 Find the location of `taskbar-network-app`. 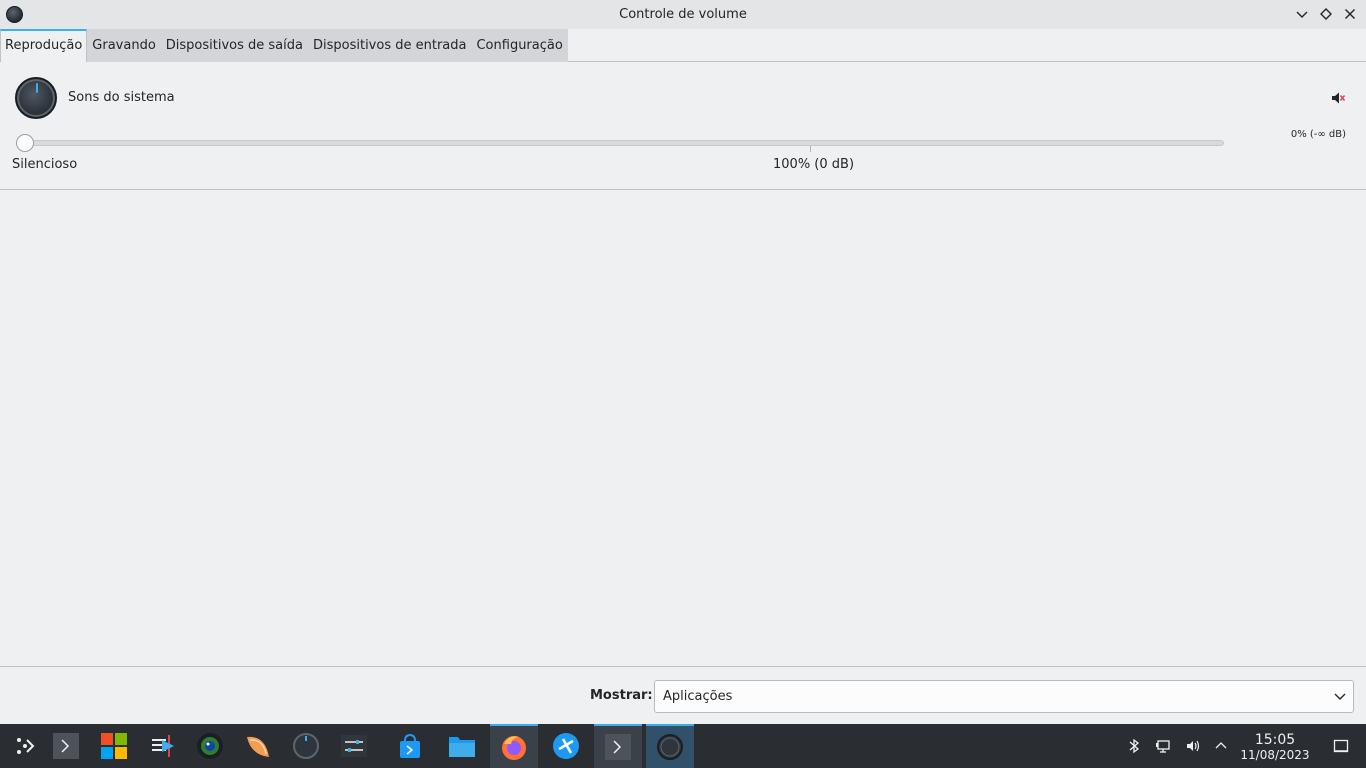

taskbar-network-app is located at coordinates (566, 746).